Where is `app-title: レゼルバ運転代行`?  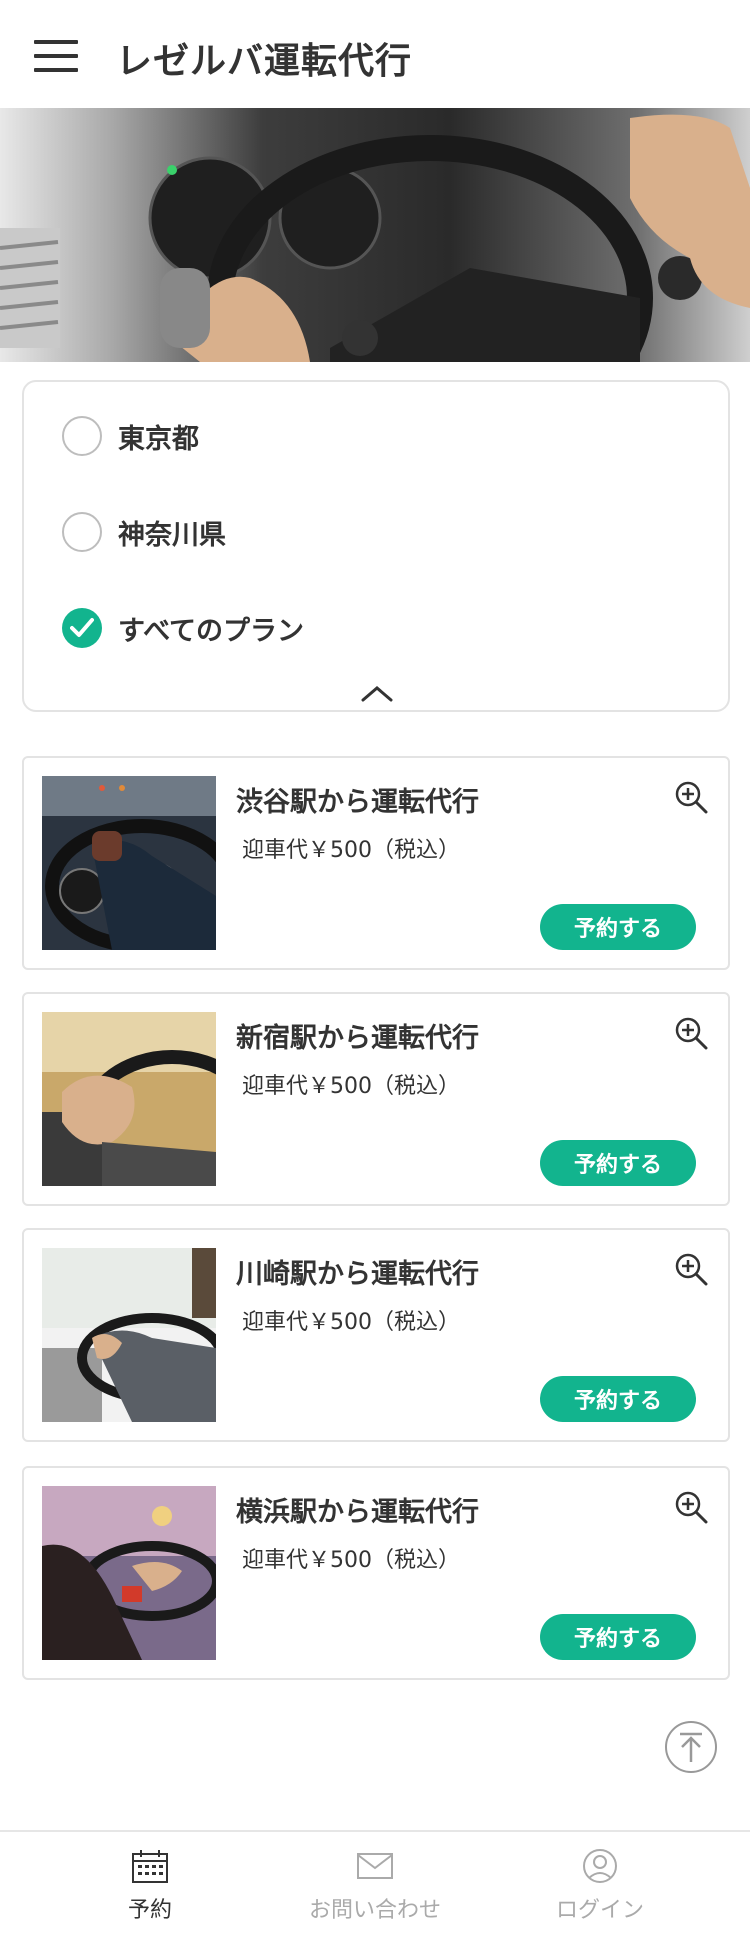 app-title: レゼルバ運転代行 is located at coordinates (264, 61).